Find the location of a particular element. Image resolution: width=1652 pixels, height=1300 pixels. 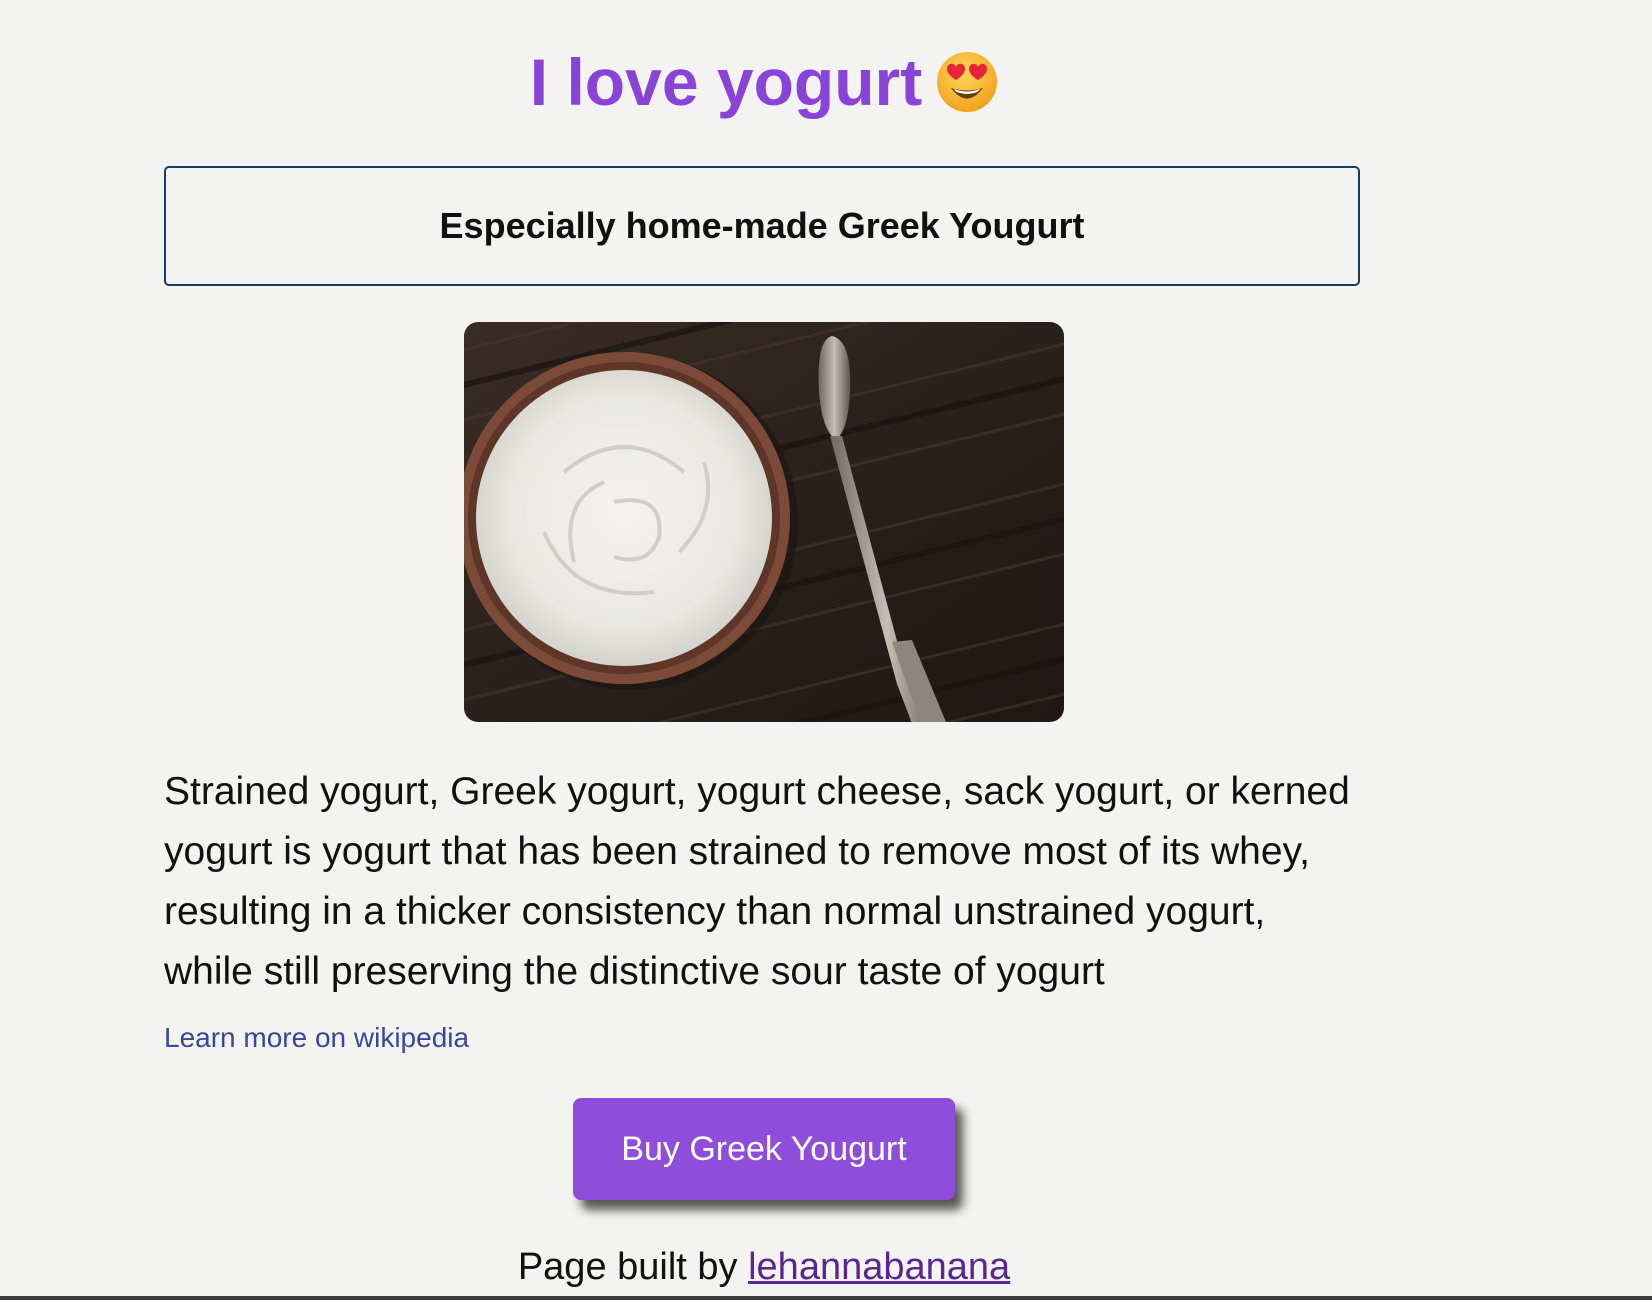

subtitle: Especially home-made Greek Yougurt is located at coordinates (762, 225).